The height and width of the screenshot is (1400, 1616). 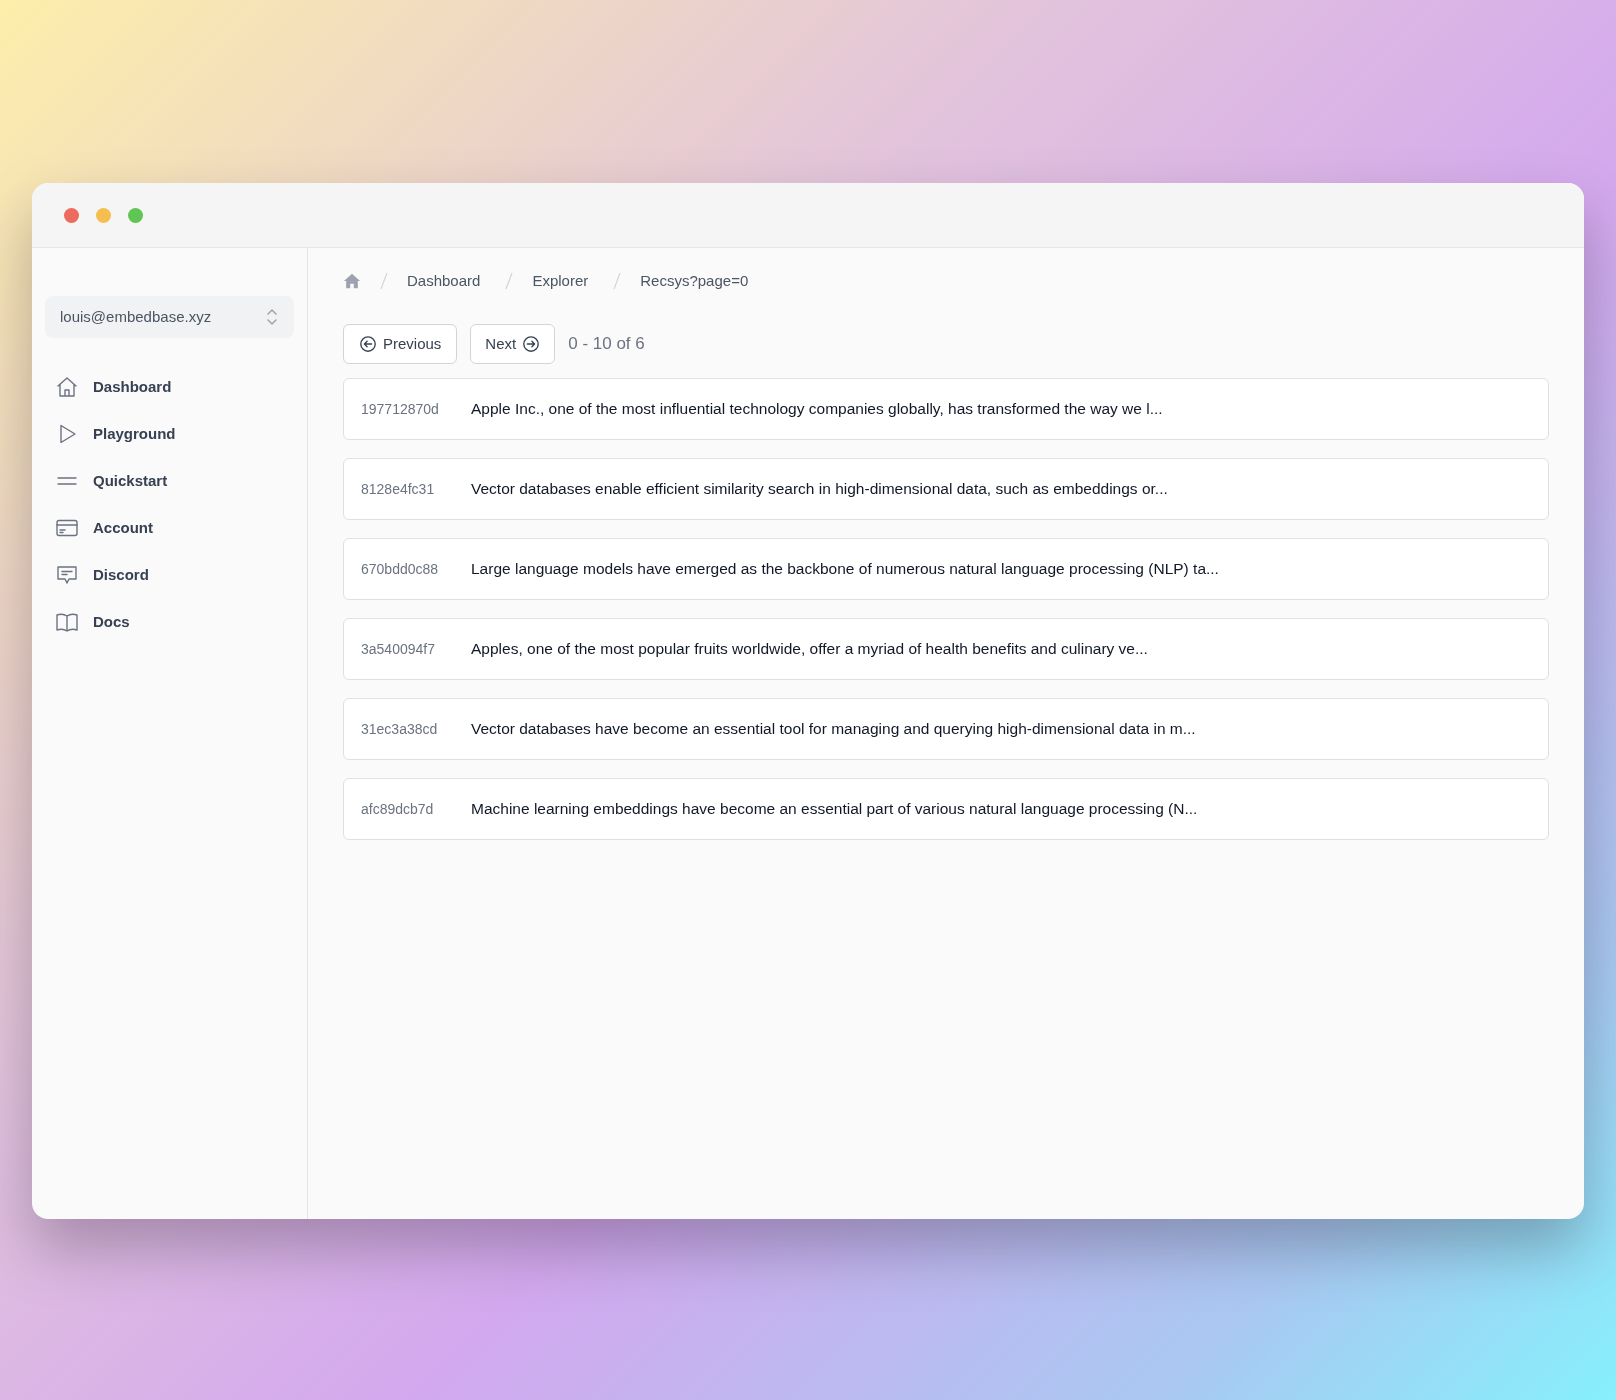 What do you see at coordinates (174, 528) in the screenshot?
I see `sidebar-item: Account` at bounding box center [174, 528].